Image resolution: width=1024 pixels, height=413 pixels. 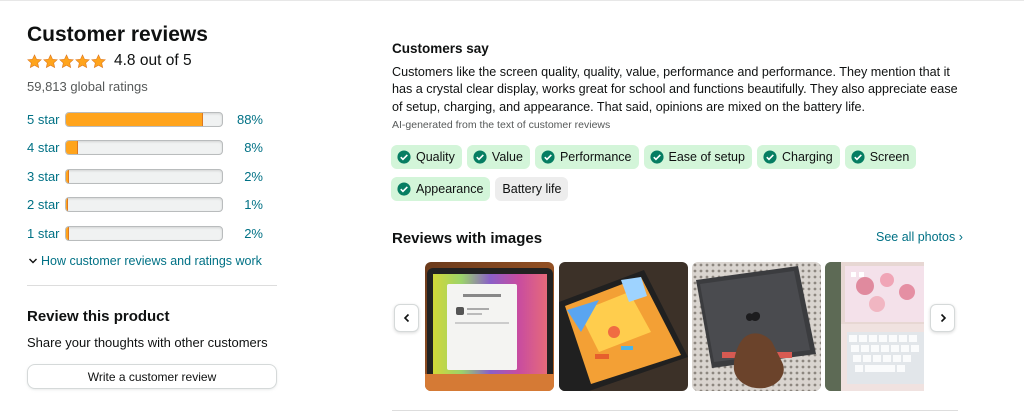 I want to click on write-review-button: Write a customer review, so click(x=152, y=376).